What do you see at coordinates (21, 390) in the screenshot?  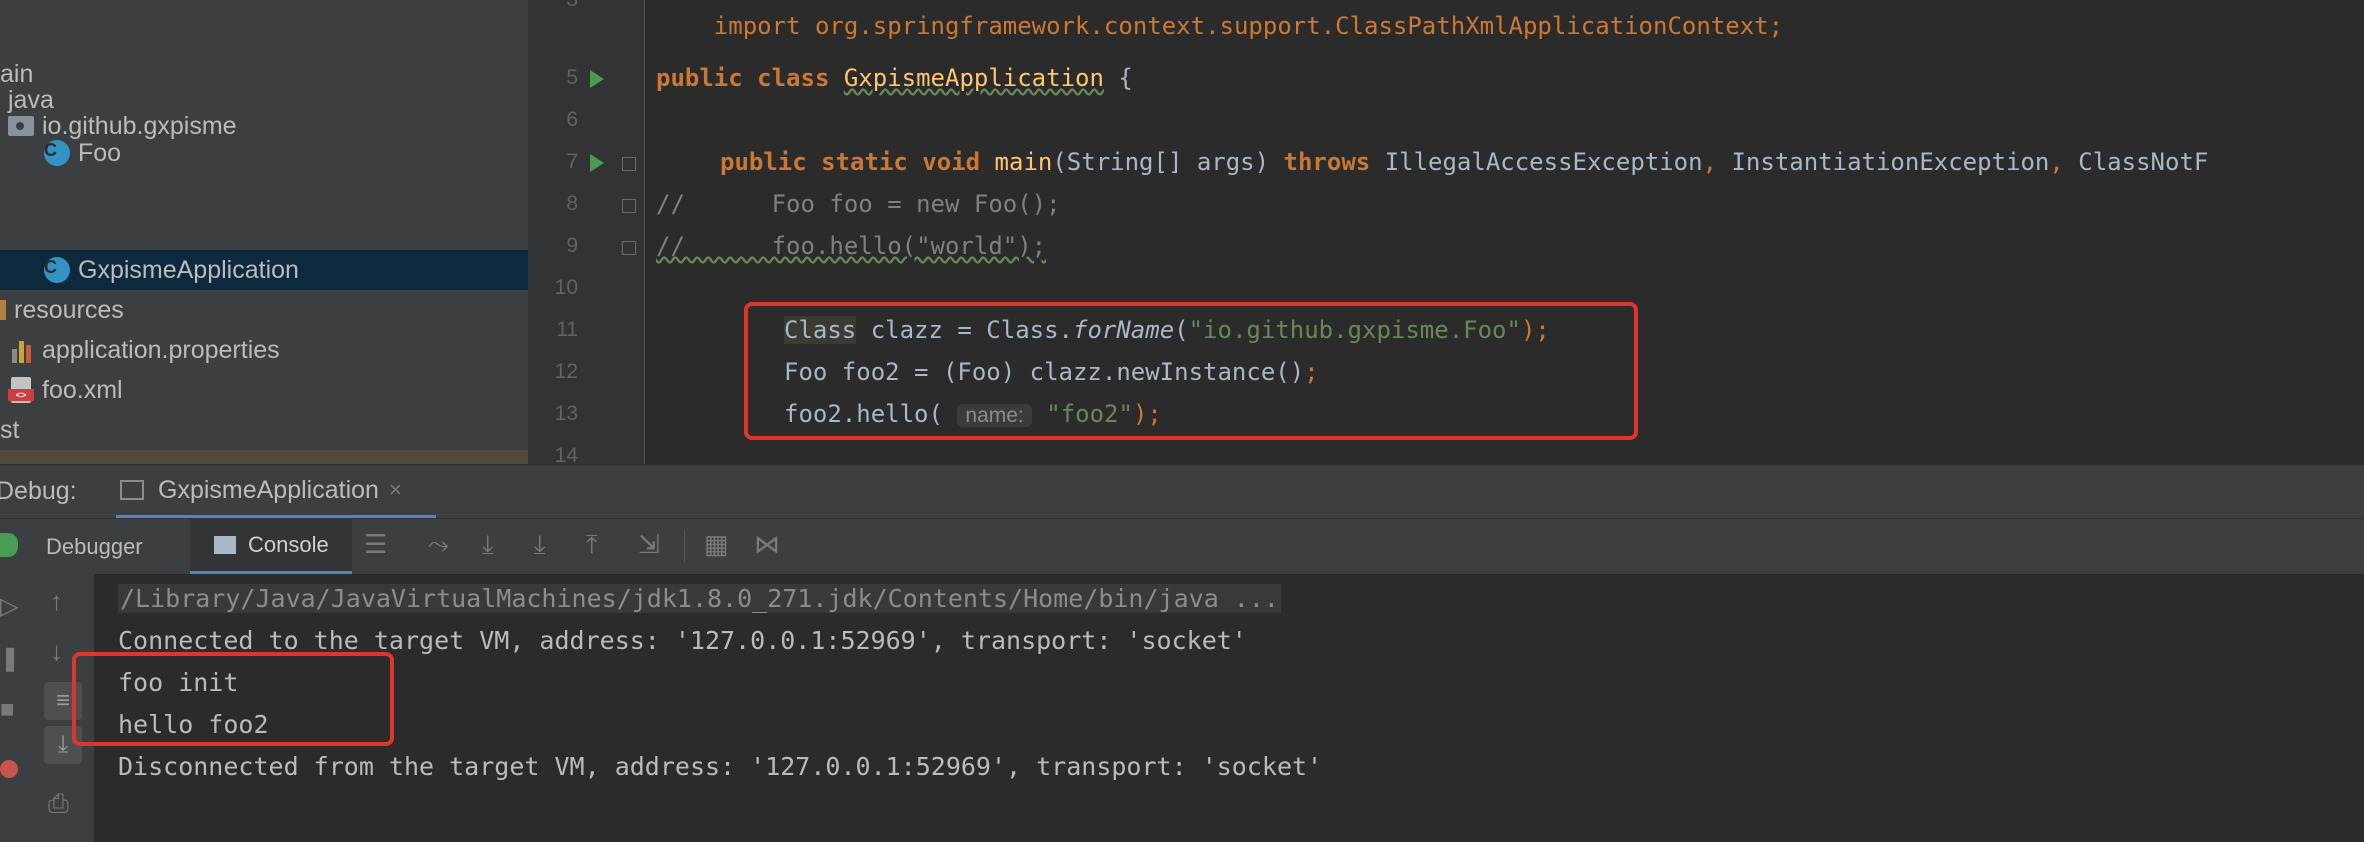 I see `xml-file-icon: <>` at bounding box center [21, 390].